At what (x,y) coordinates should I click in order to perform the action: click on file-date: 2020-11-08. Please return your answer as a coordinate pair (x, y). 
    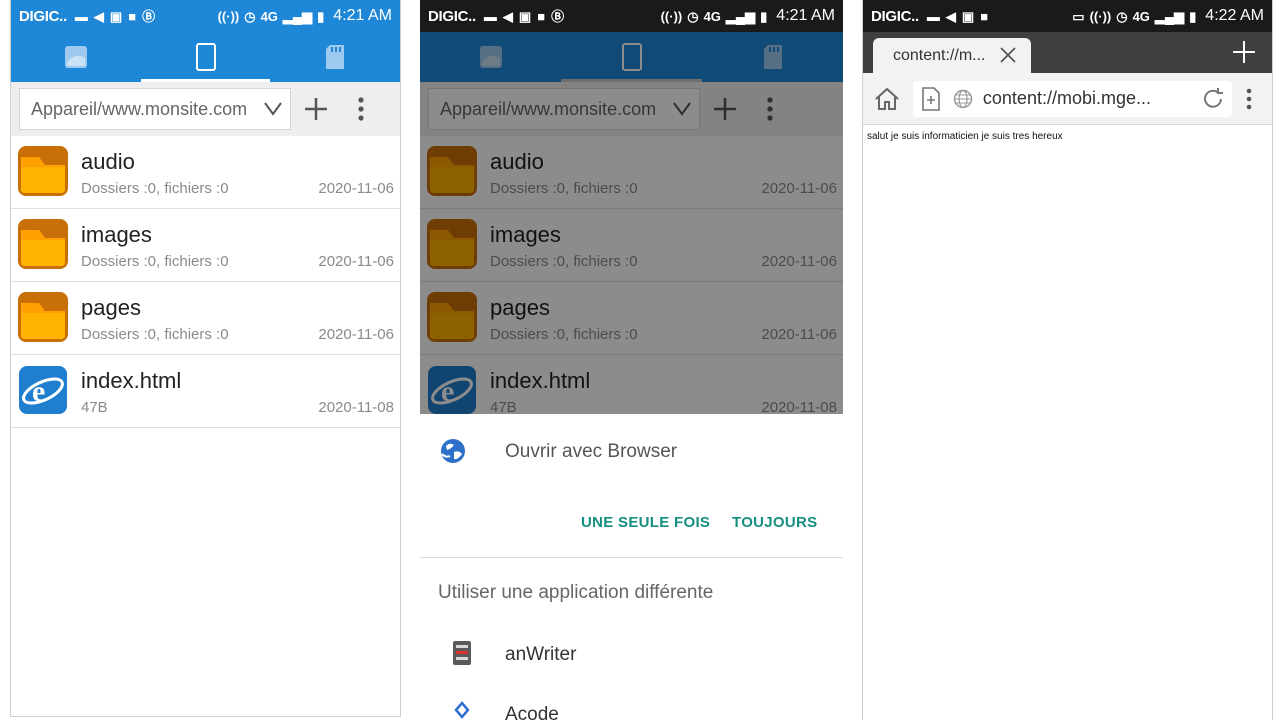
    Looking at the image, I should click on (356, 407).